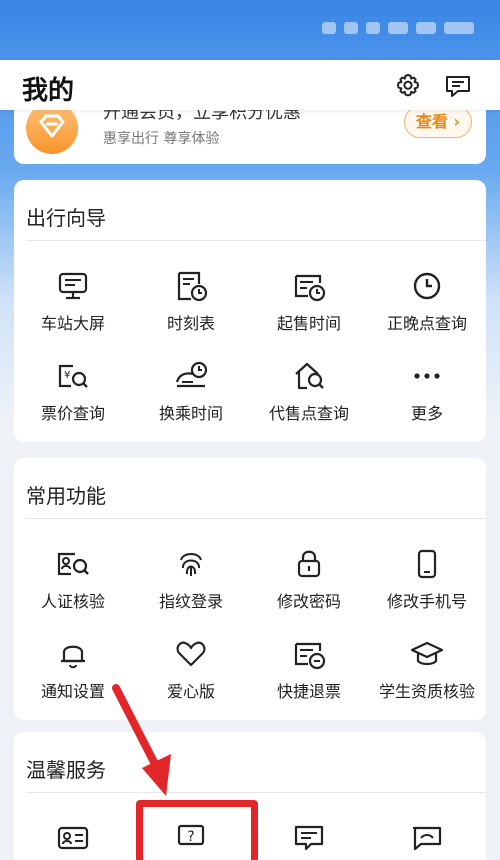 This screenshot has width=500, height=860. Describe the element at coordinates (427, 653) in the screenshot. I see `graduation-cap-icon` at that location.